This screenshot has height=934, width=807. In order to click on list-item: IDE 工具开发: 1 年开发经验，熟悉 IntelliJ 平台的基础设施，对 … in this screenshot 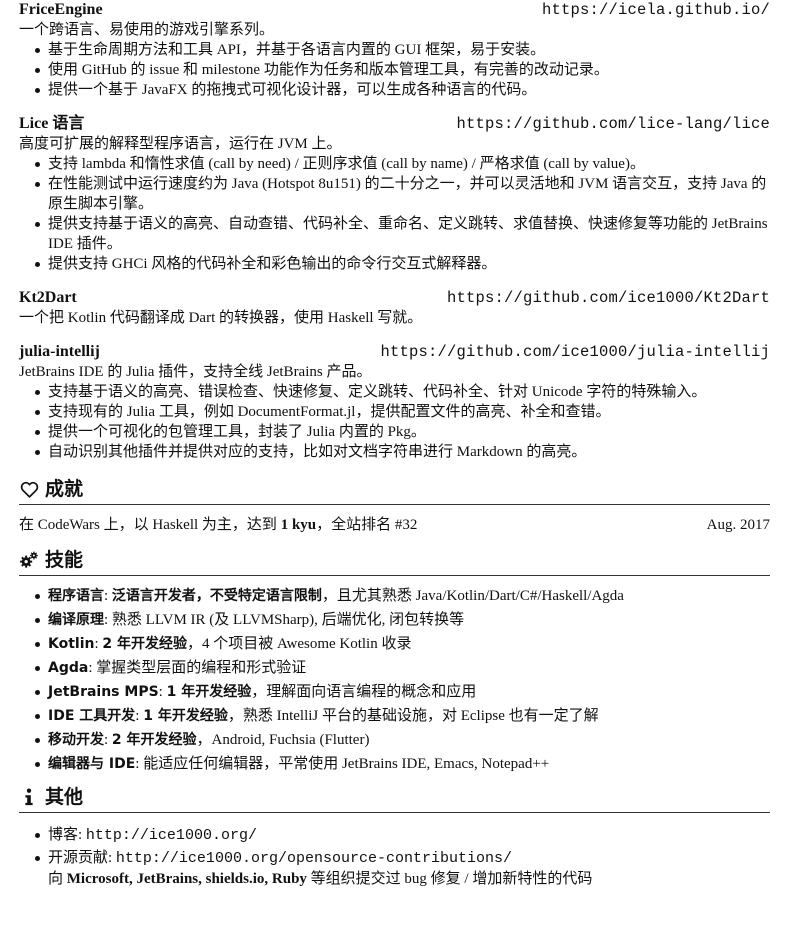, I will do `click(402, 716)`.